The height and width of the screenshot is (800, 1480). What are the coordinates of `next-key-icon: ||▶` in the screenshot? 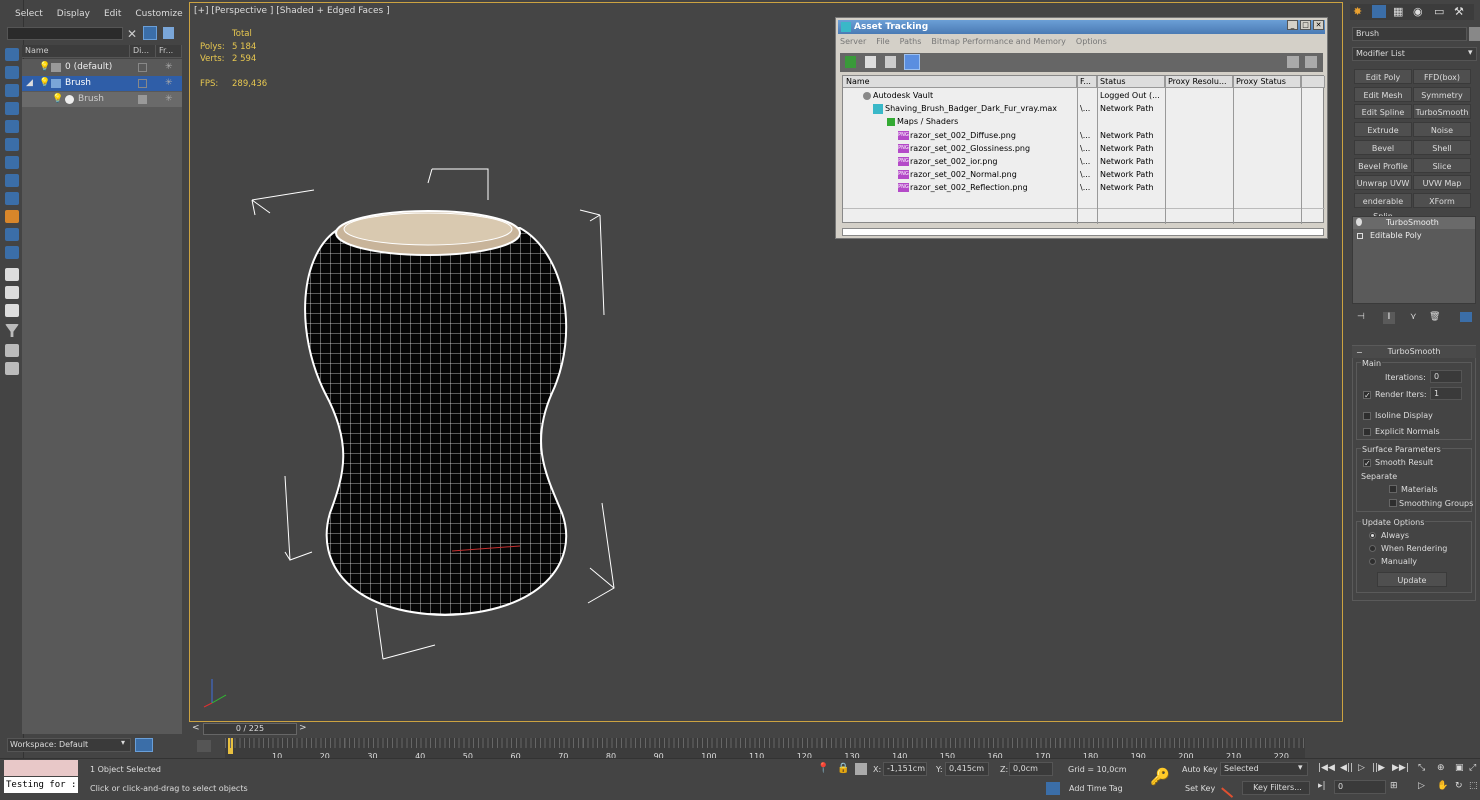 It's located at (1378, 768).